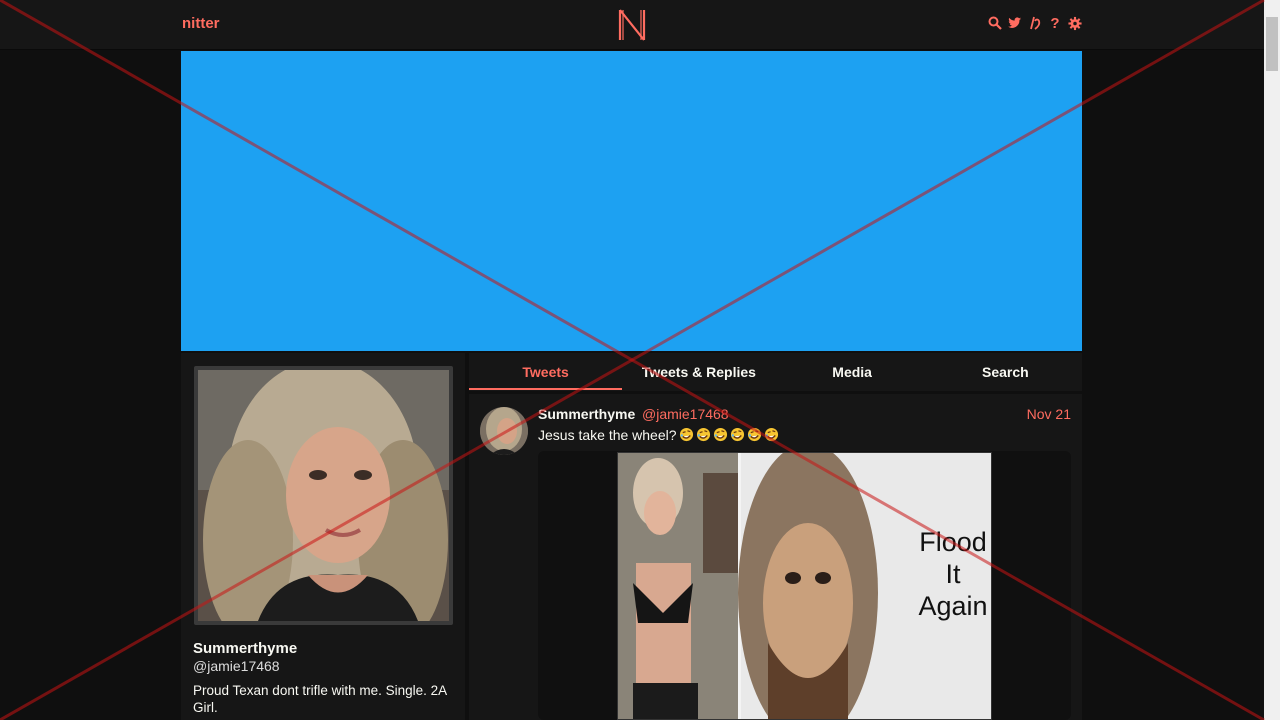 Image resolution: width=1280 pixels, height=720 pixels. I want to click on profile-avatar, so click(323, 495).